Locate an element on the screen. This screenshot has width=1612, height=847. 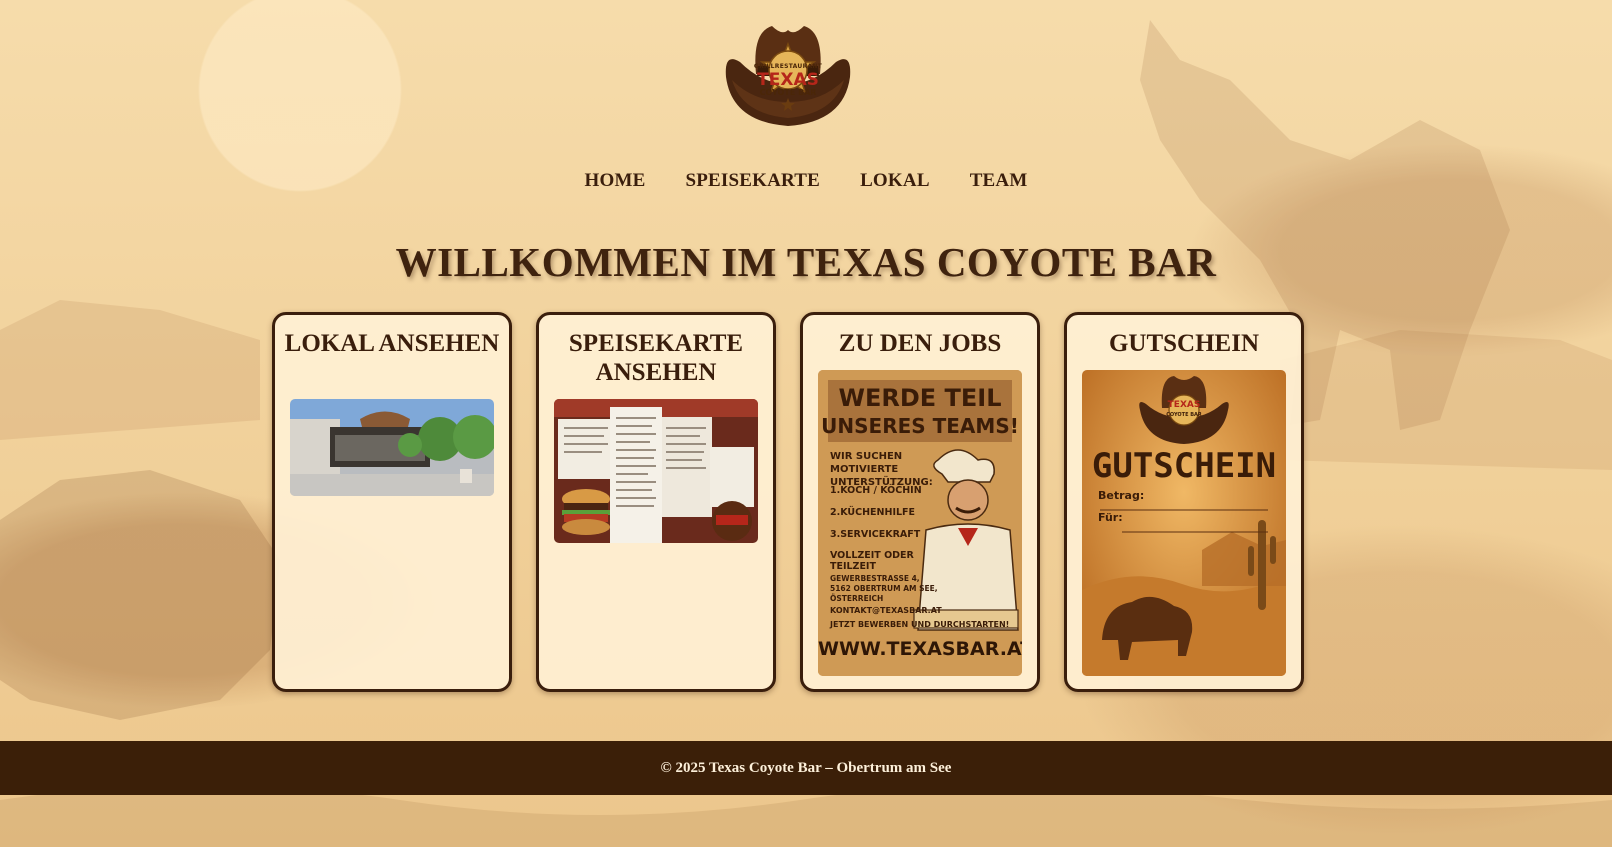
poster-url: WWW.TEXASBAR.AT is located at coordinates (920, 649).